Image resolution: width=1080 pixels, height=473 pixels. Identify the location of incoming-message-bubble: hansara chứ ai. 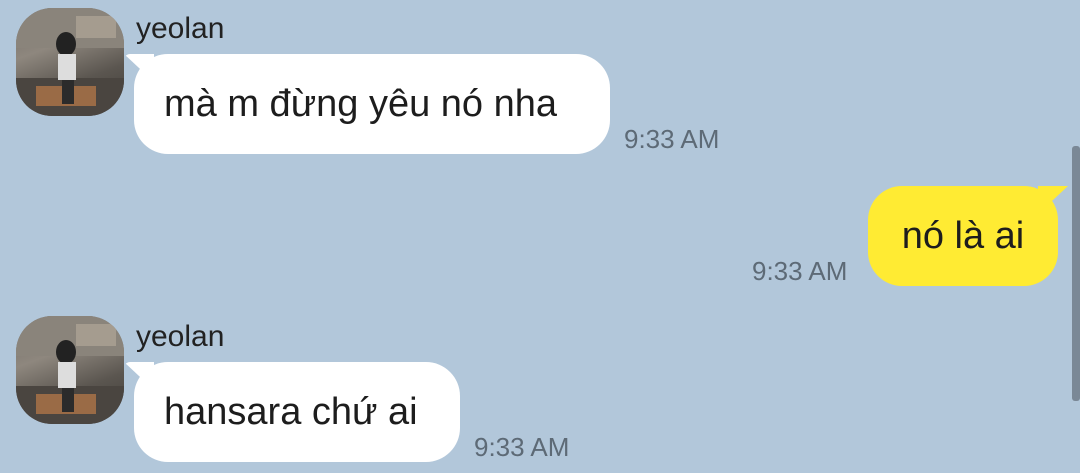
(297, 412).